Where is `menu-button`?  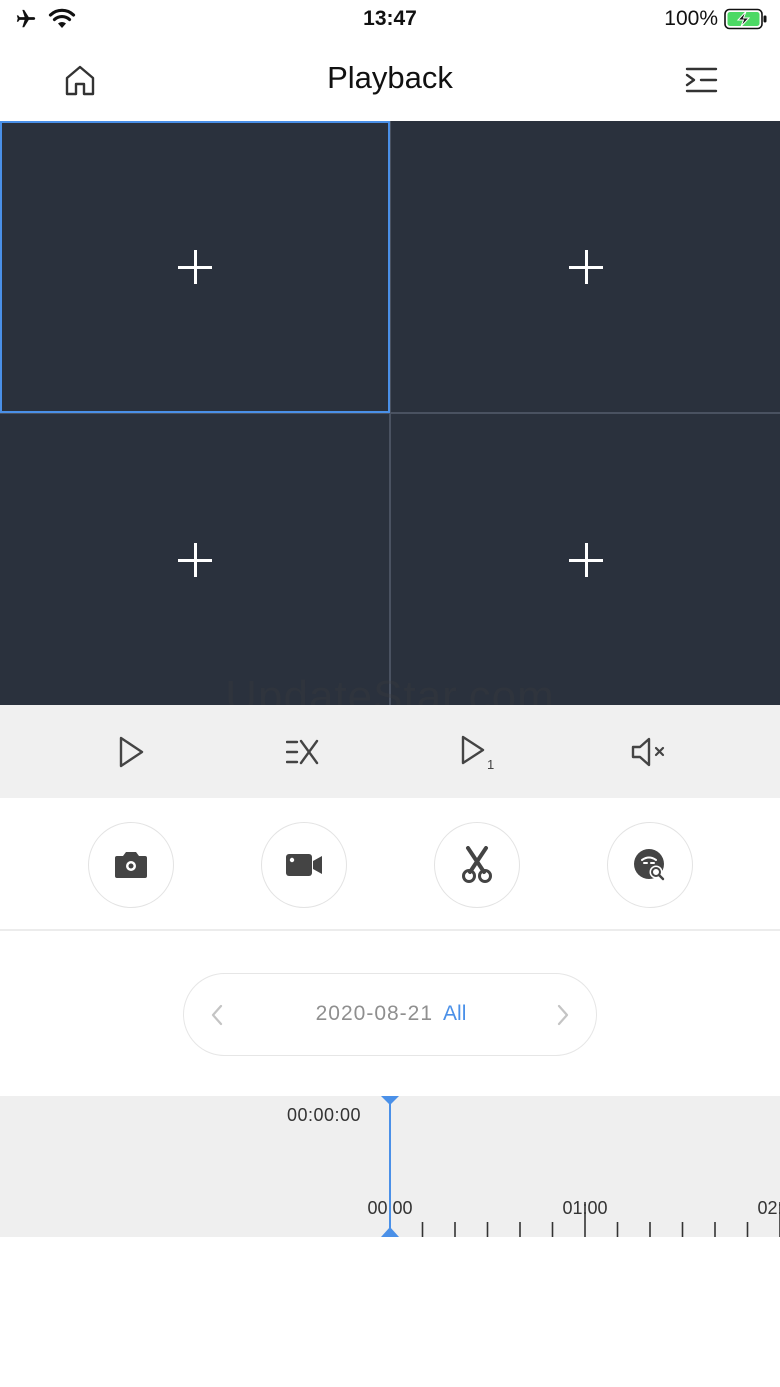 menu-button is located at coordinates (701, 80).